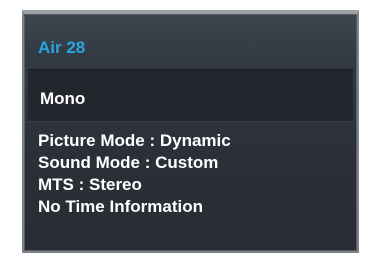  I want to click on sound-mode-line: Sound Mode : Custom, so click(128, 162).